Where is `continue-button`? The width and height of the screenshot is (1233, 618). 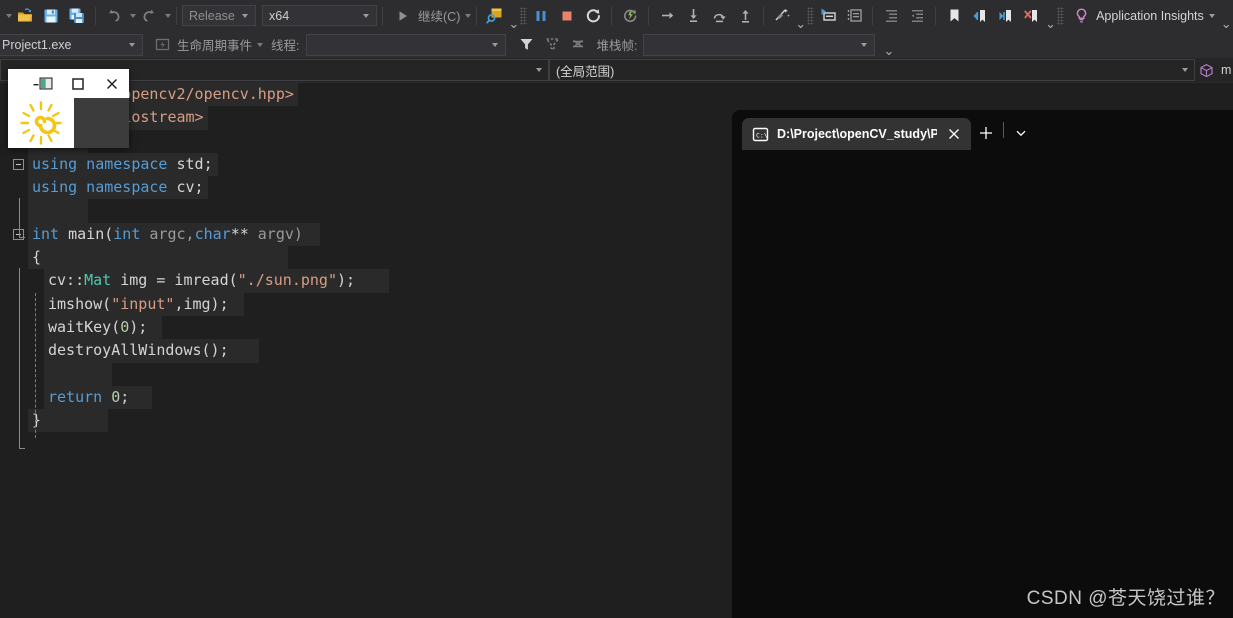 continue-button is located at coordinates (402, 16).